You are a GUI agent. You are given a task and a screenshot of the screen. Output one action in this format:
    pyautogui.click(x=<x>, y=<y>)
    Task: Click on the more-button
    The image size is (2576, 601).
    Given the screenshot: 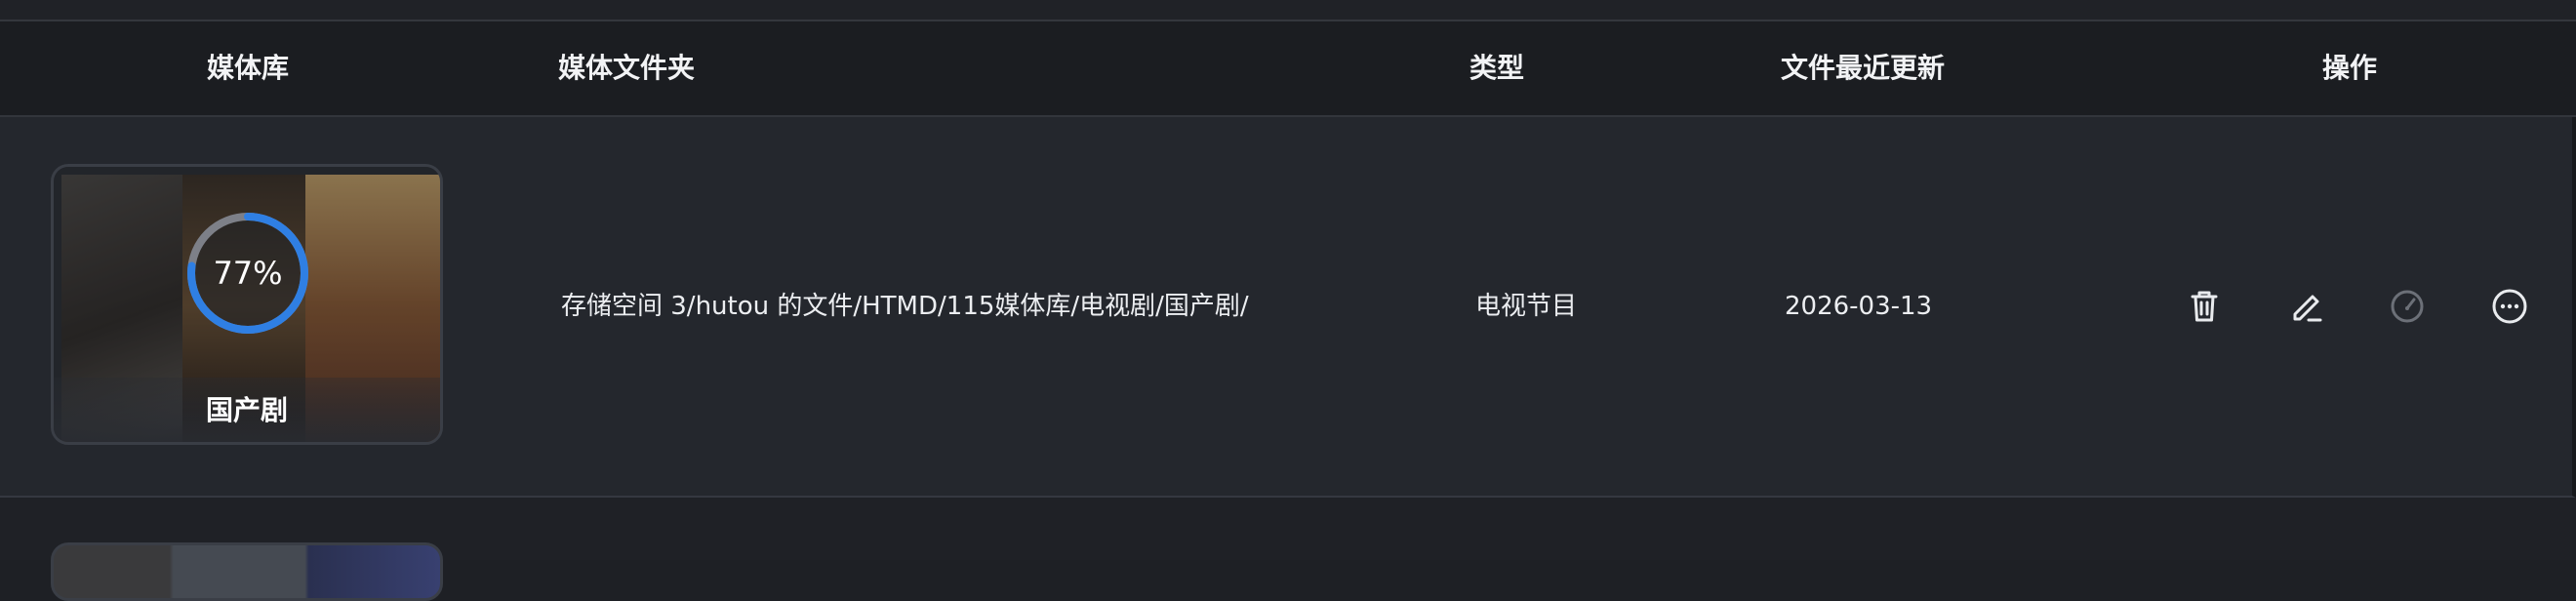 What is the action you would take?
    pyautogui.click(x=2509, y=306)
    